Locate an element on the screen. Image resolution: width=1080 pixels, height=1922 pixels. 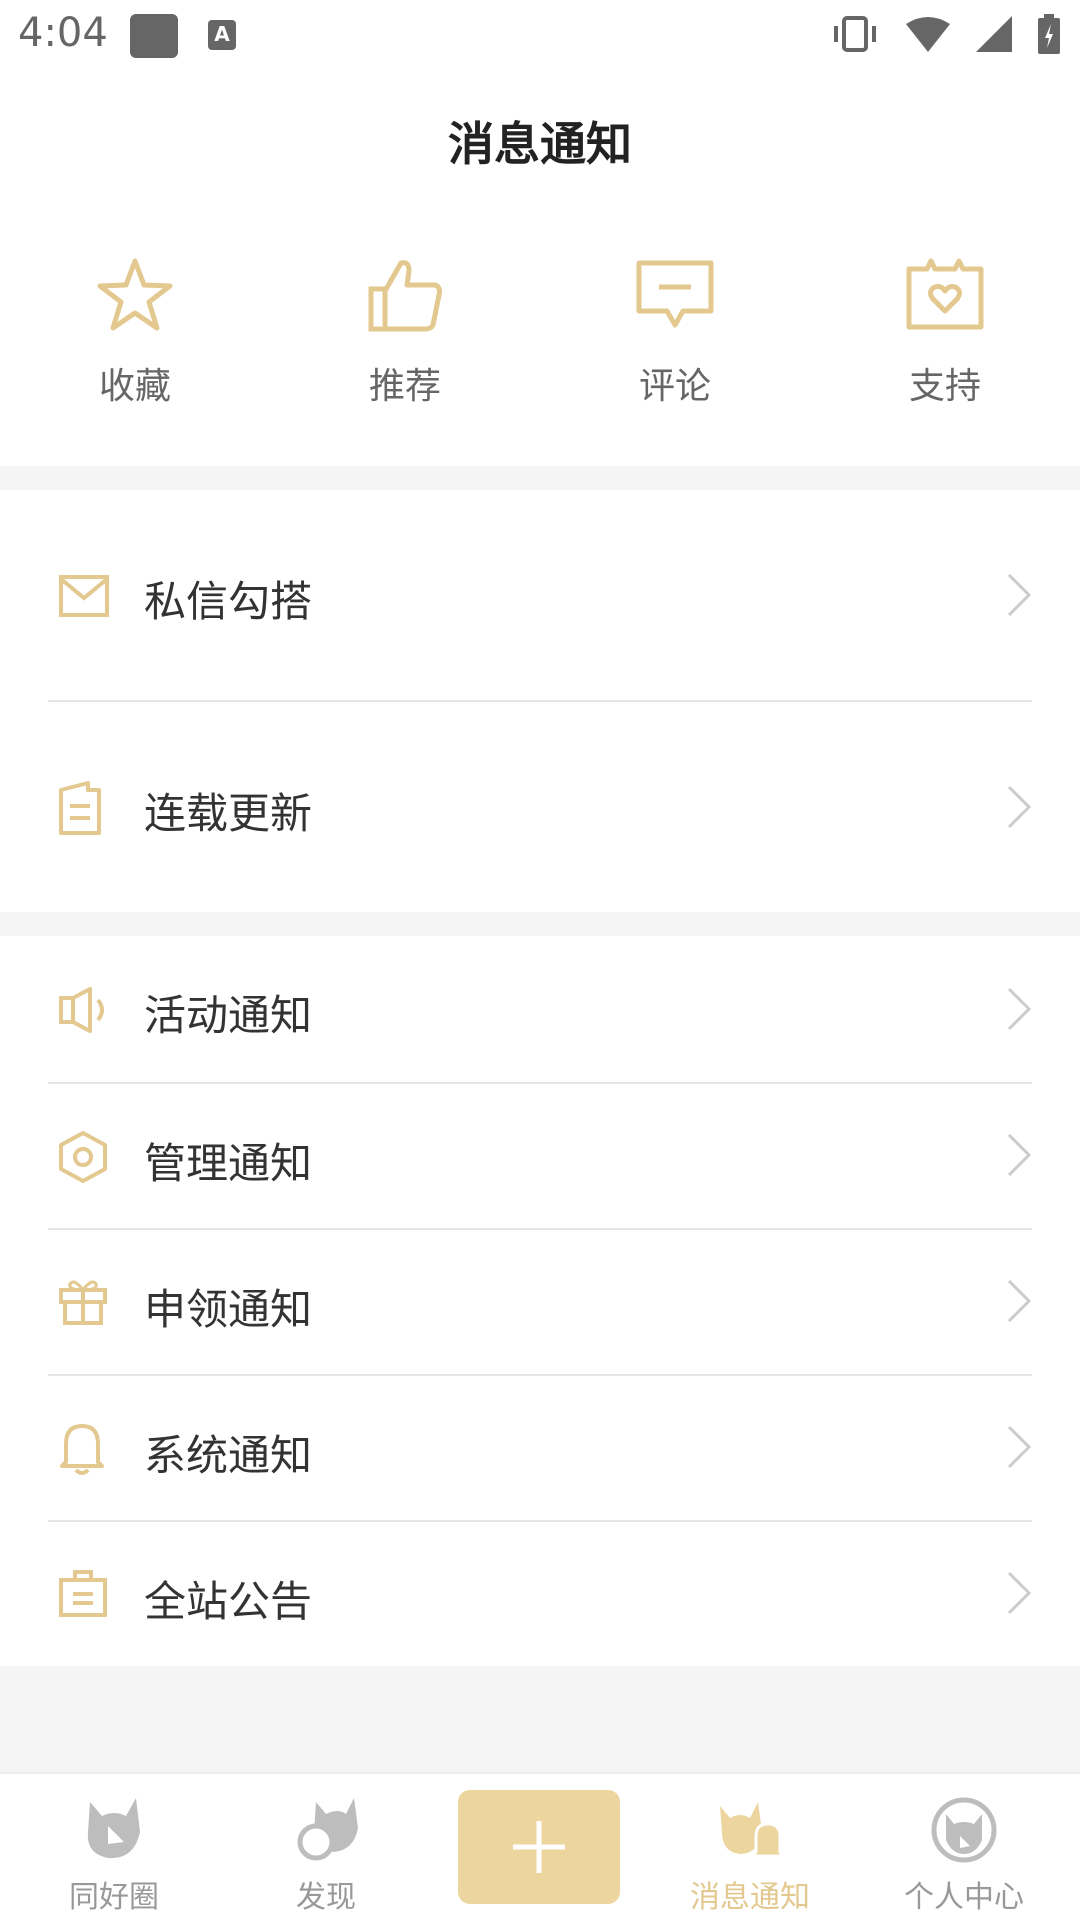
row-system-notice: 系统通知 is located at coordinates (540, 1448).